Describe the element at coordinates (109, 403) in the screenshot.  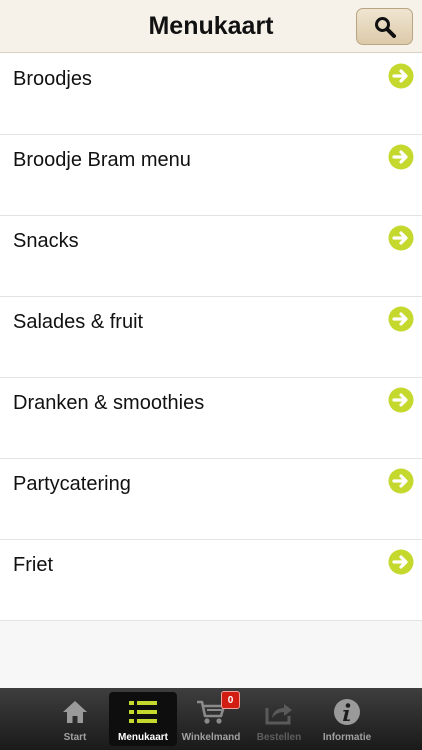
I see `list-item-label: Dranken & smoothies` at that location.